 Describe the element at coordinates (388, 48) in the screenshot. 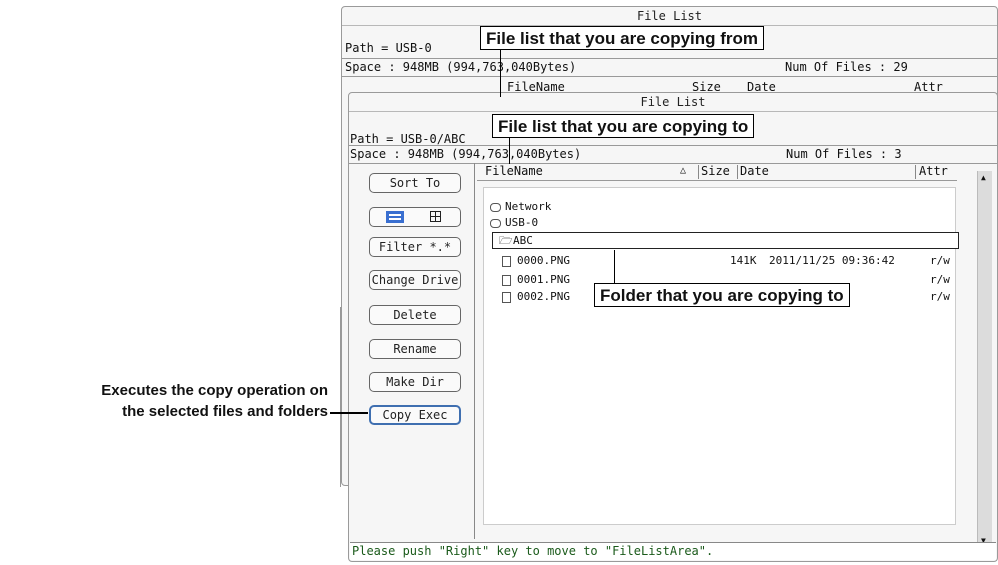

I see `back-path: Path = USB-0` at that location.